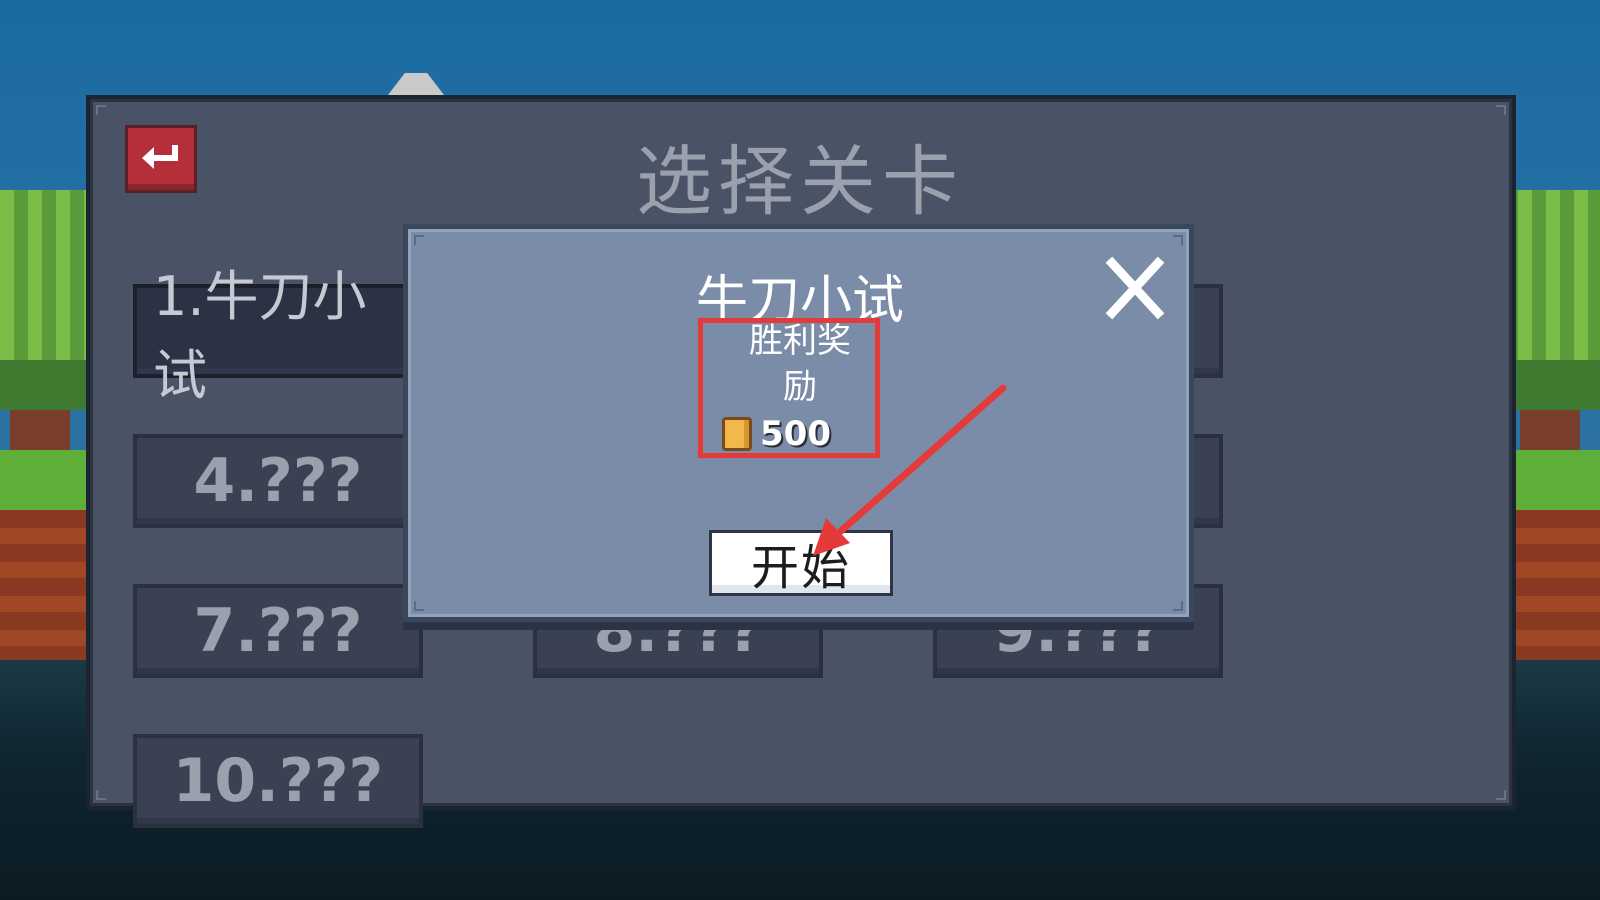  I want to click on close-icon, so click(1135, 288).